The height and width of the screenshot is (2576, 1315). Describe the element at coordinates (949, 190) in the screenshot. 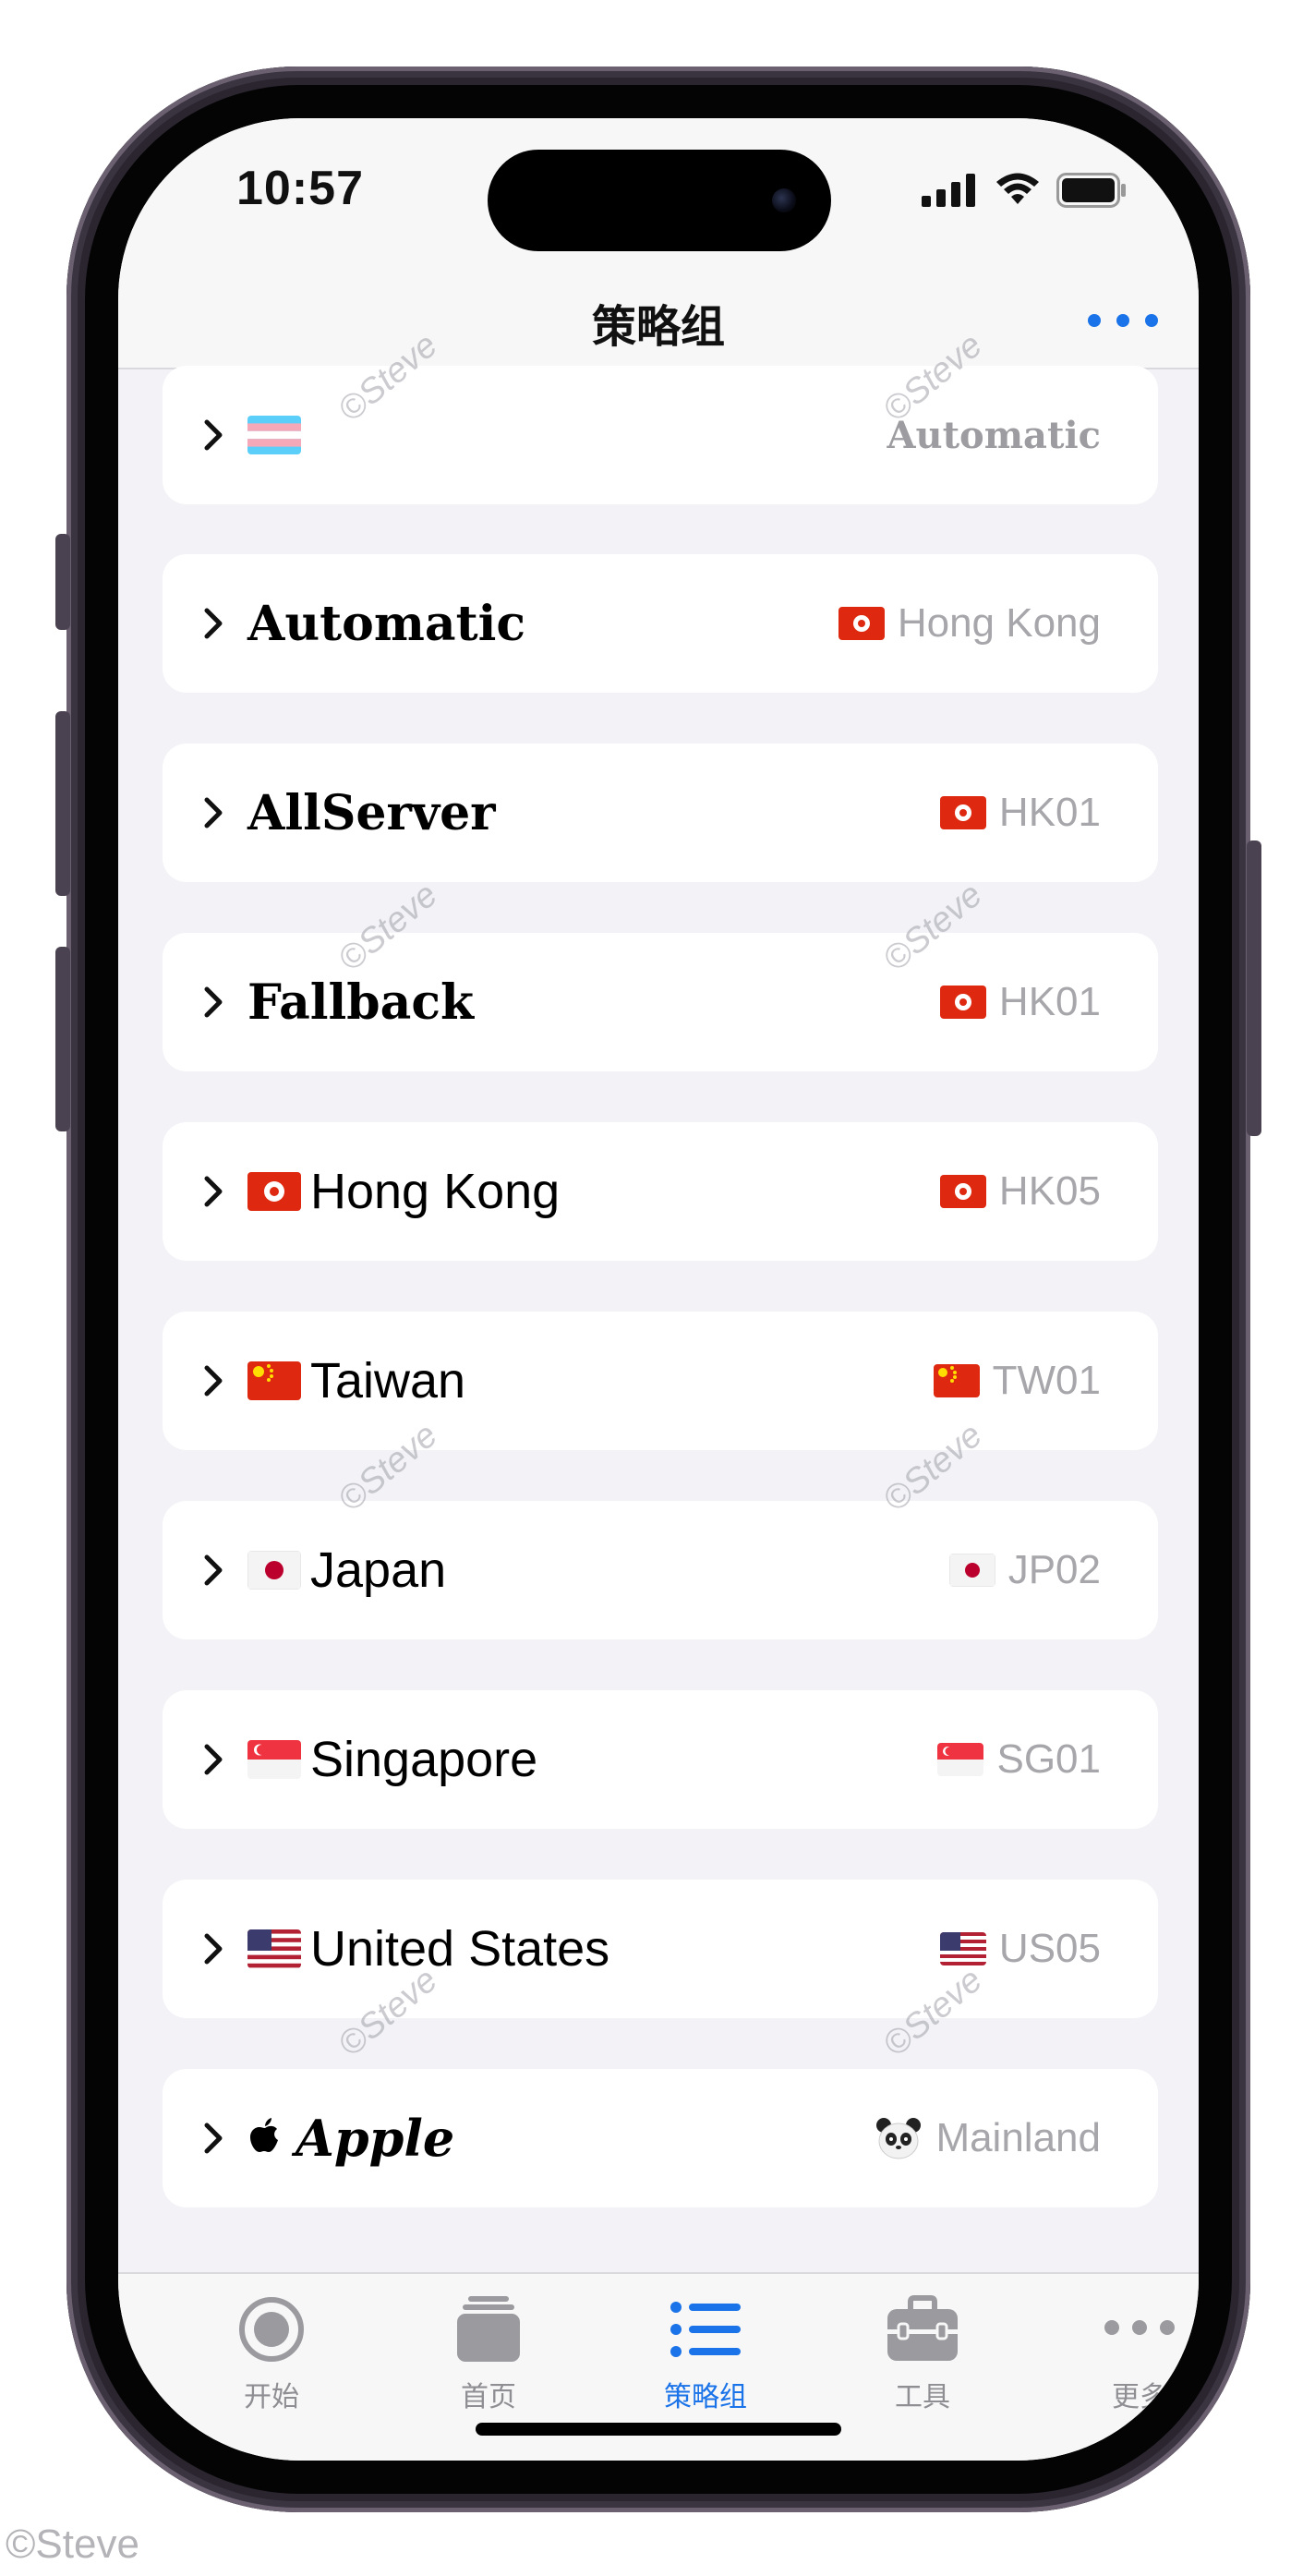

I see `cellular-signal-icon` at that location.